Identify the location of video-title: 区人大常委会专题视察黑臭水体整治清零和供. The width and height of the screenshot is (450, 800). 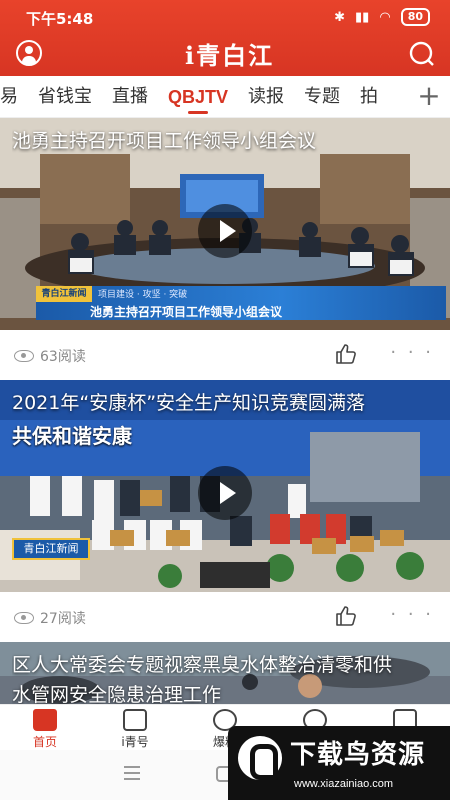
(225, 663).